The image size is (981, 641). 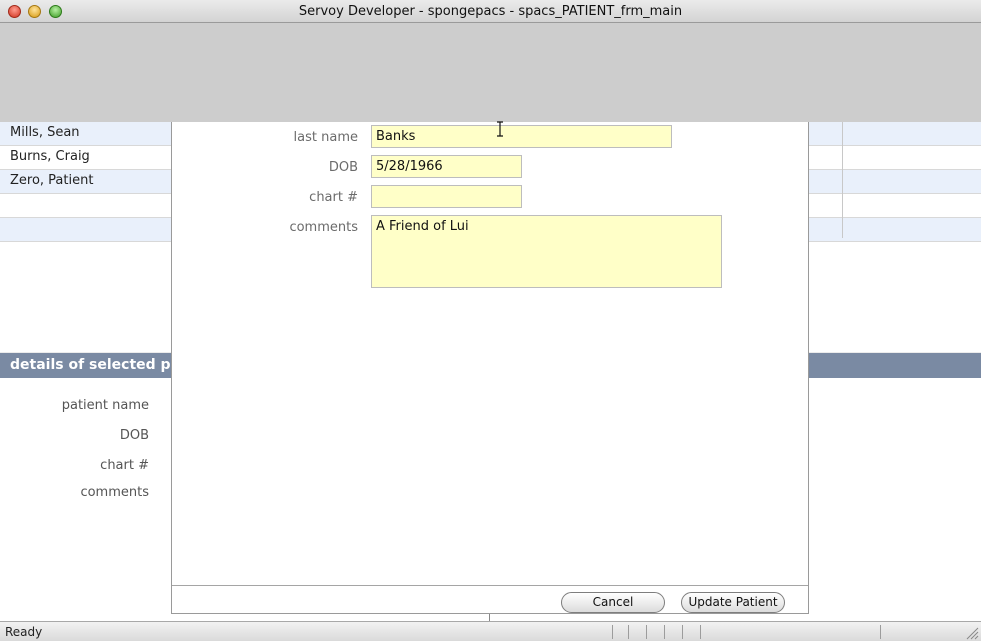 I want to click on cancel-button: Cancel, so click(x=613, y=602).